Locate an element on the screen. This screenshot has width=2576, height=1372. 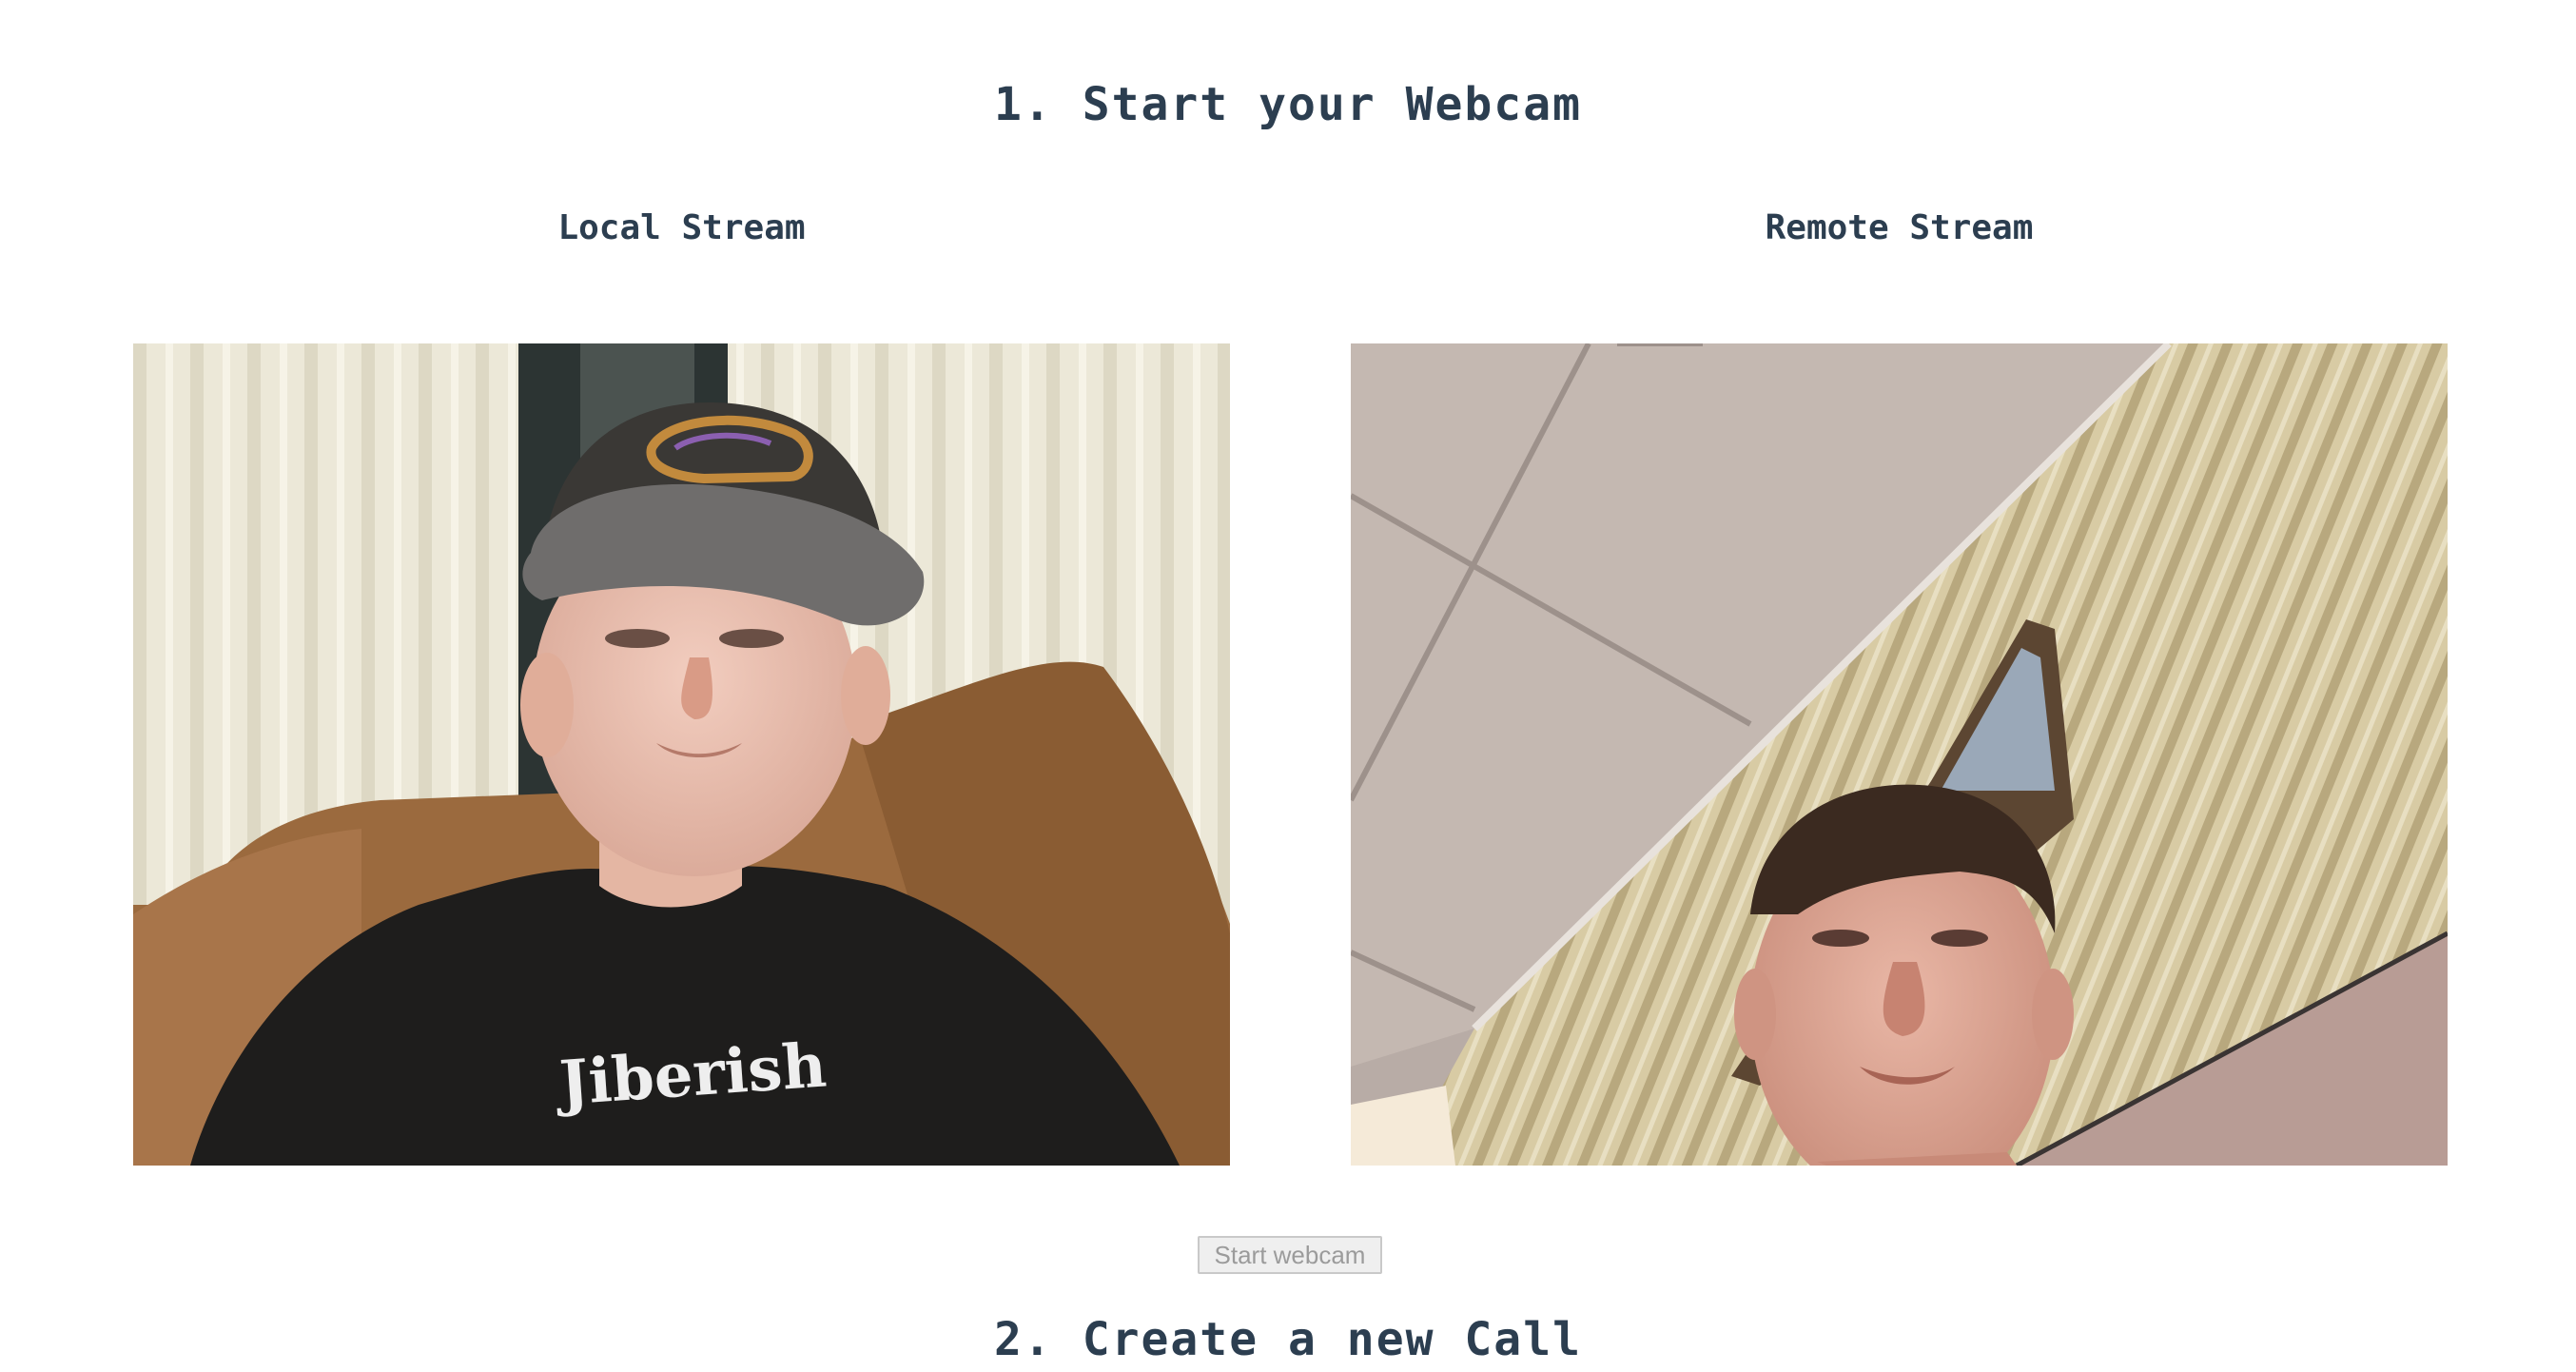
step-1-heading: 1. Start your Webcam is located at coordinates (1288, 104).